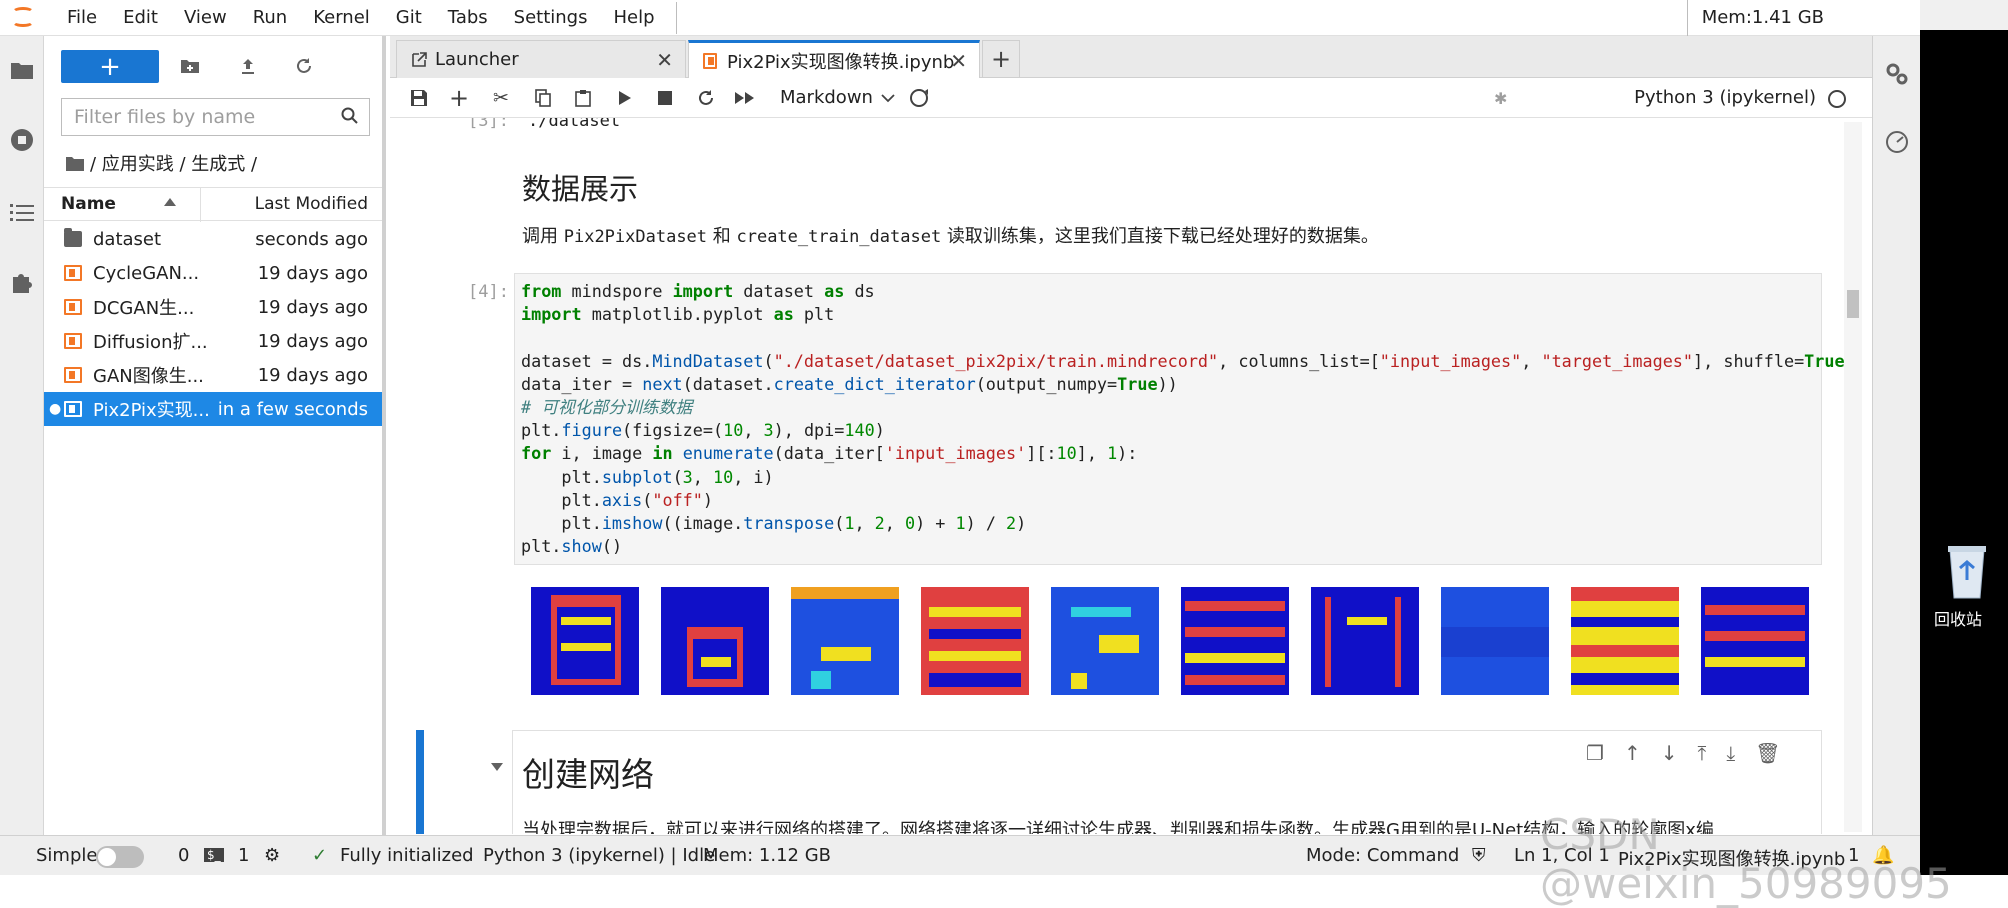  What do you see at coordinates (477, 59) in the screenshot?
I see `tab-label: Launcher` at bounding box center [477, 59].